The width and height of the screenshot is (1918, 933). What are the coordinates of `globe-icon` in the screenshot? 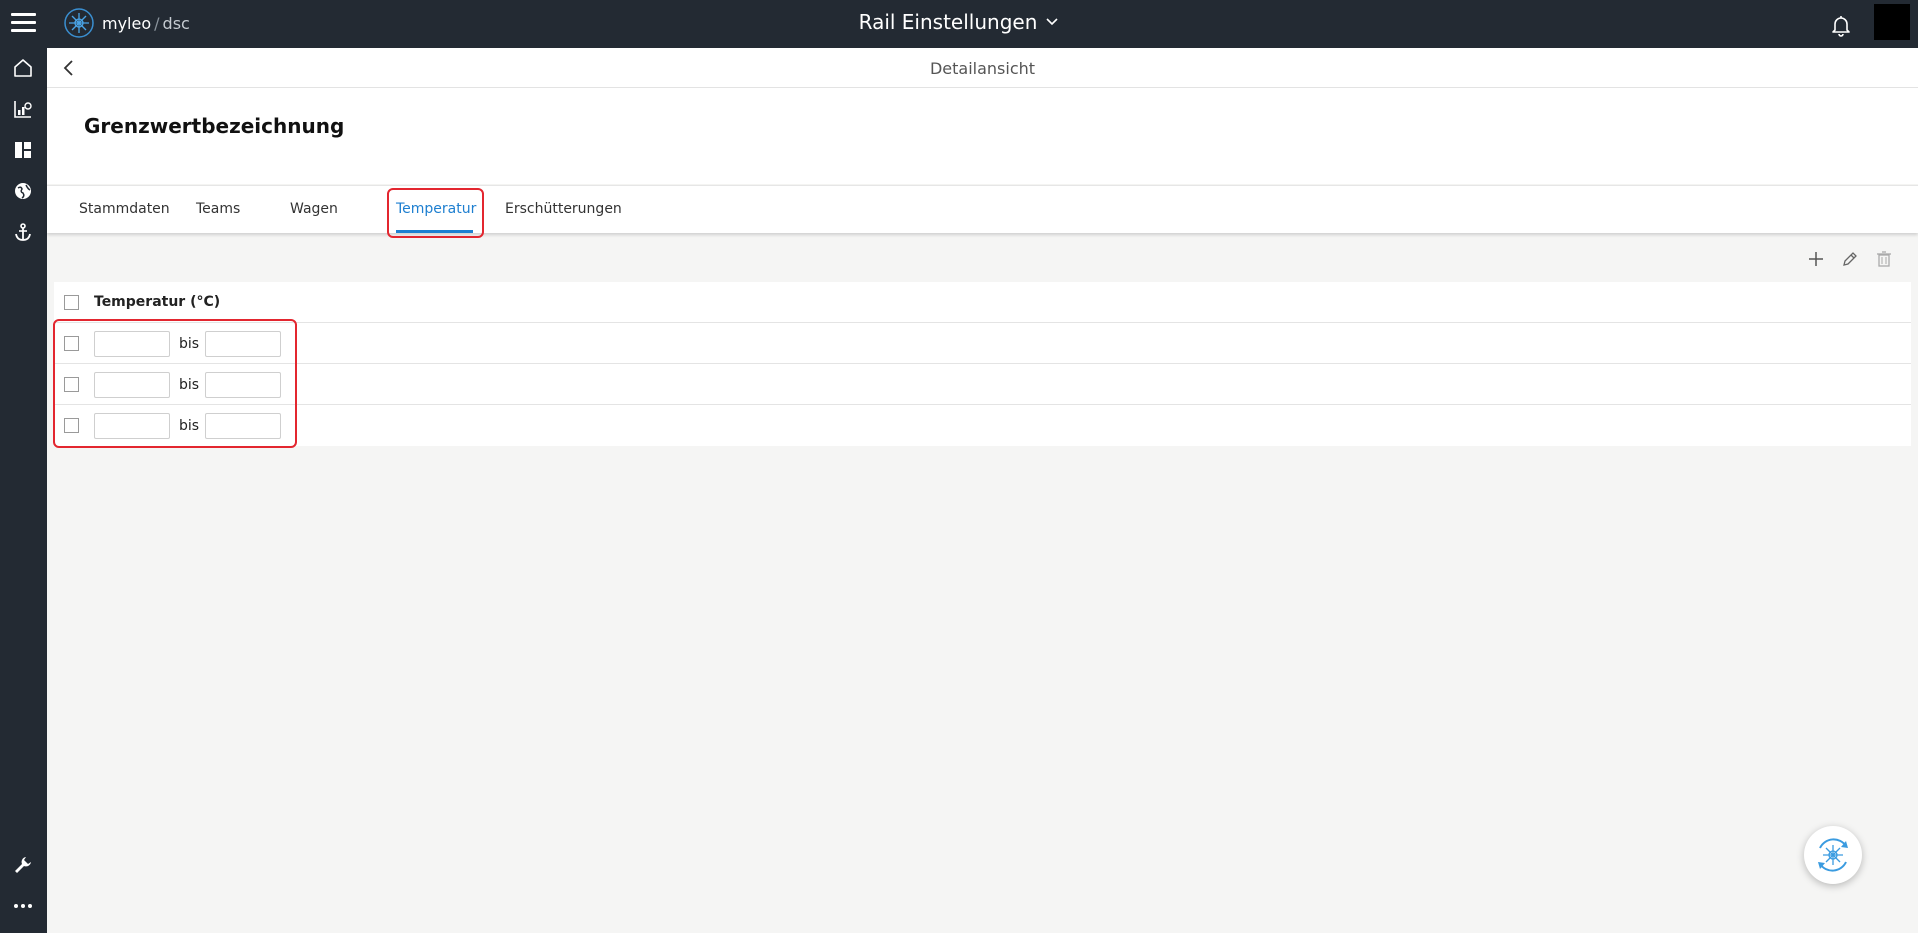 It's located at (23, 191).